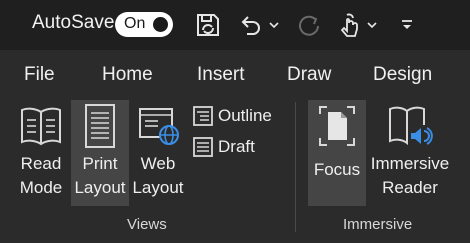  Describe the element at coordinates (41, 163) in the screenshot. I see `read-mode-label-line1: Read` at that location.